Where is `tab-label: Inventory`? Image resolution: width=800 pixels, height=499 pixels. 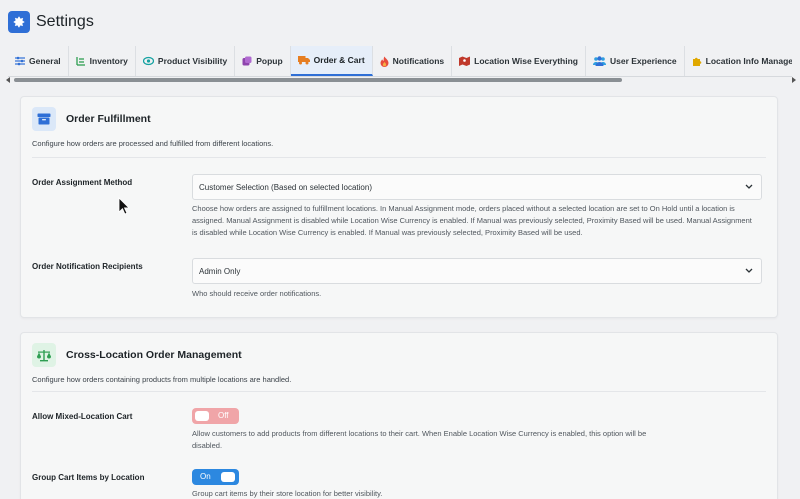 tab-label: Inventory is located at coordinates (108, 61).